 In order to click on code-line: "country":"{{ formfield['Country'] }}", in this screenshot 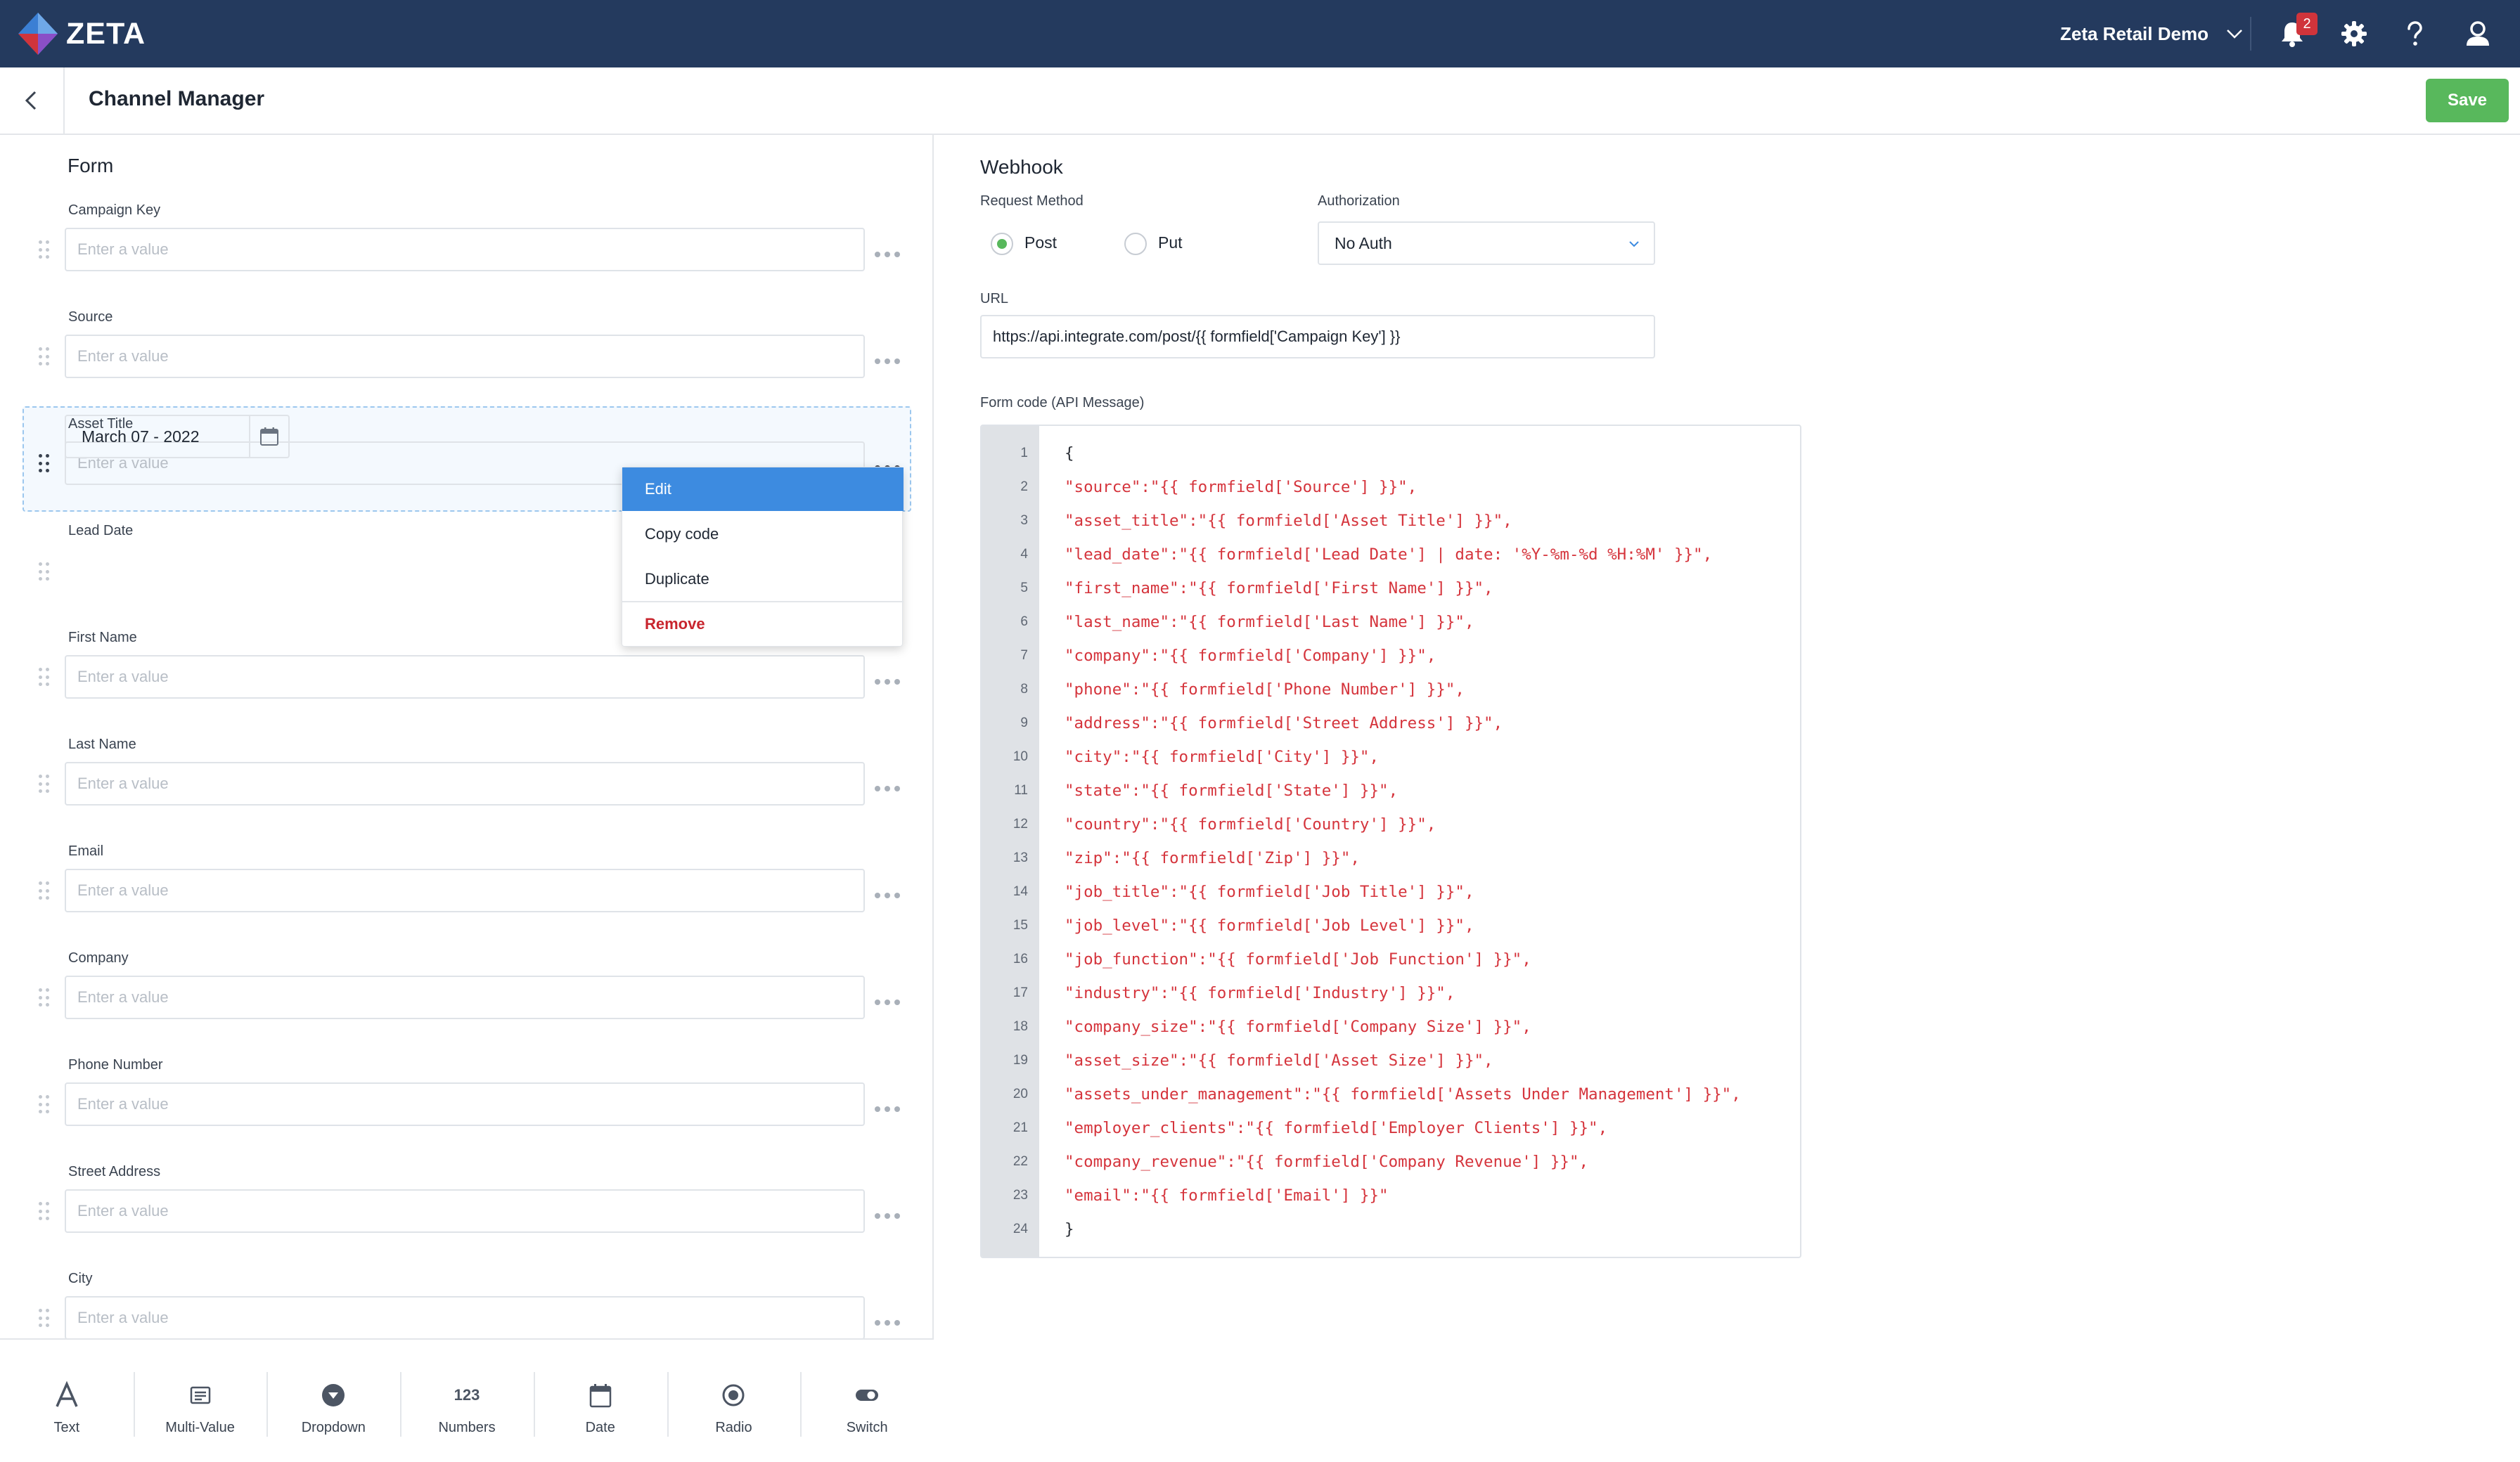, I will do `click(1250, 824)`.